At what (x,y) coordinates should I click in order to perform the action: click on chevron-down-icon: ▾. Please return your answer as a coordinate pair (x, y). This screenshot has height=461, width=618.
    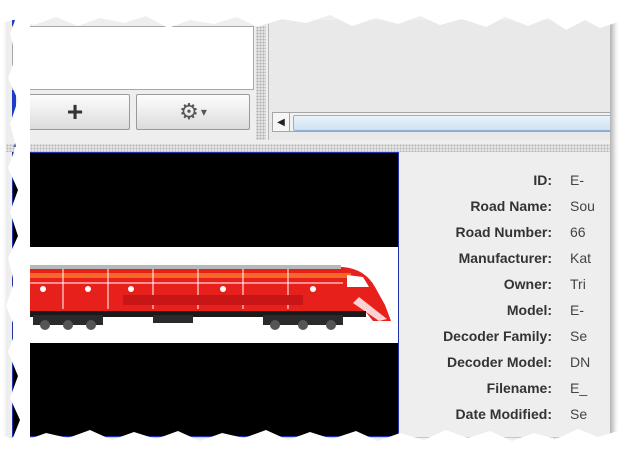
    Looking at the image, I should click on (203, 112).